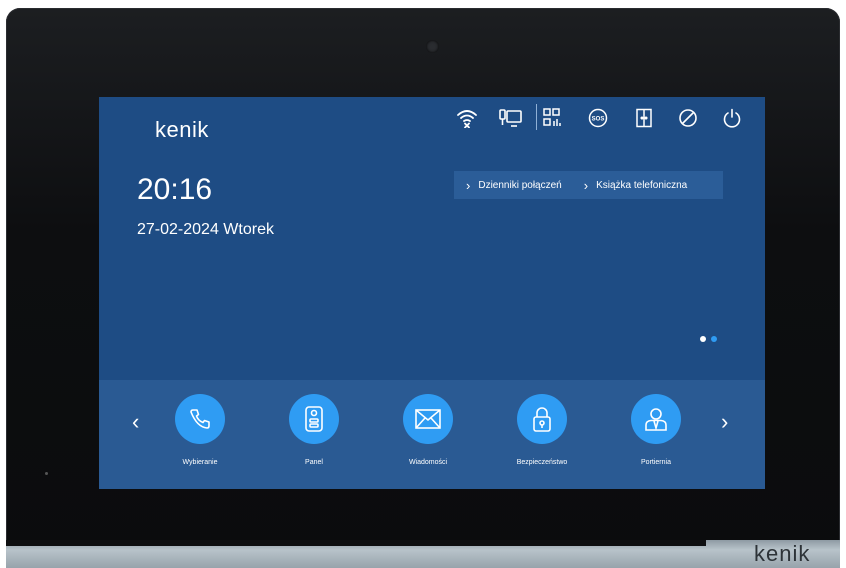 This screenshot has height=568, width=846. What do you see at coordinates (175, 189) in the screenshot?
I see `clock-time: 20:16` at bounding box center [175, 189].